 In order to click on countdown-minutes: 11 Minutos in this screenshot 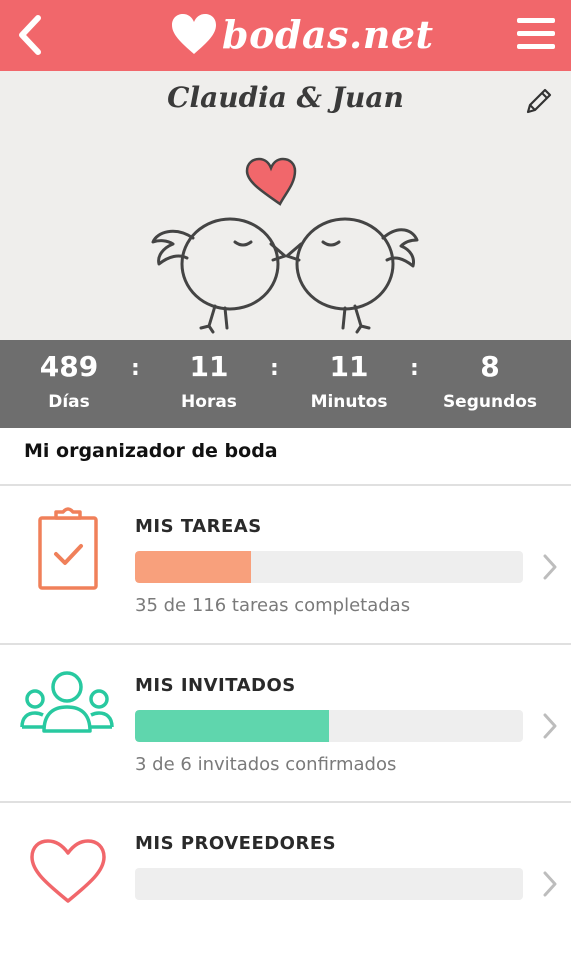, I will do `click(349, 381)`.